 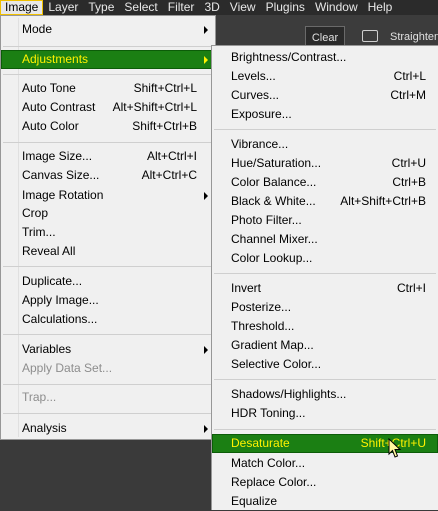 What do you see at coordinates (325, 201) in the screenshot?
I see `menu-item-black-white: Black & White... Alt+Shift+Ctrl+B` at bounding box center [325, 201].